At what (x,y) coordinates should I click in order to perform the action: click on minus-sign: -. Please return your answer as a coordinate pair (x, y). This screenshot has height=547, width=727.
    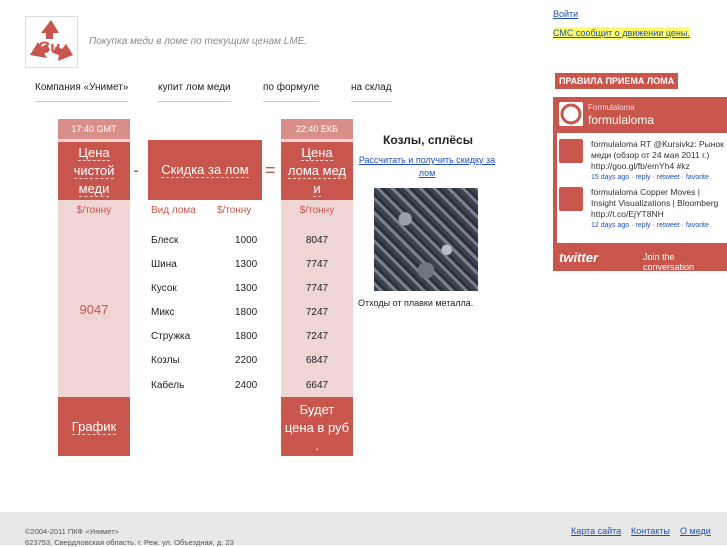
    Looking at the image, I should click on (136, 170).